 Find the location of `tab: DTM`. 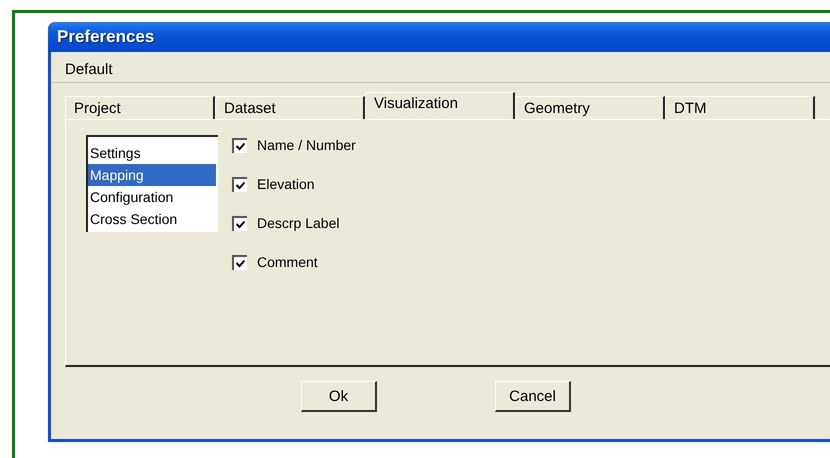

tab: DTM is located at coordinates (740, 107).